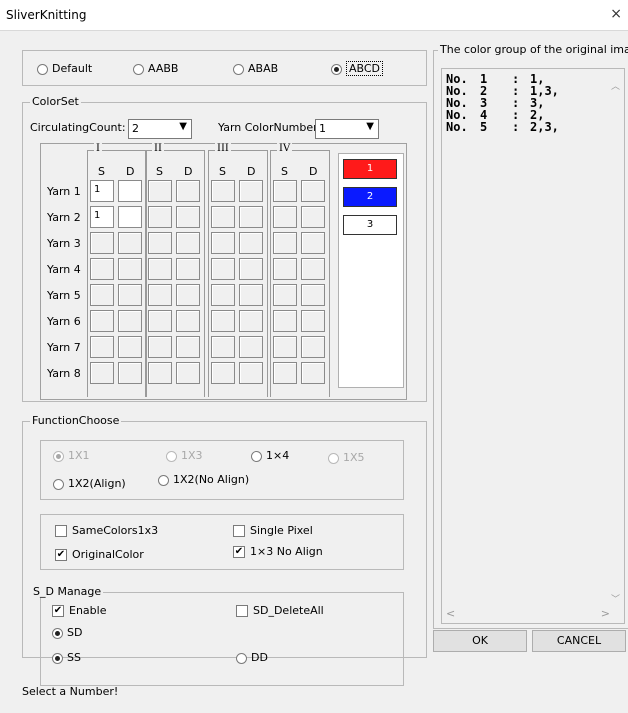 The height and width of the screenshot is (713, 628). Describe the element at coordinates (480, 641) in the screenshot. I see `ok-button: OK` at that location.